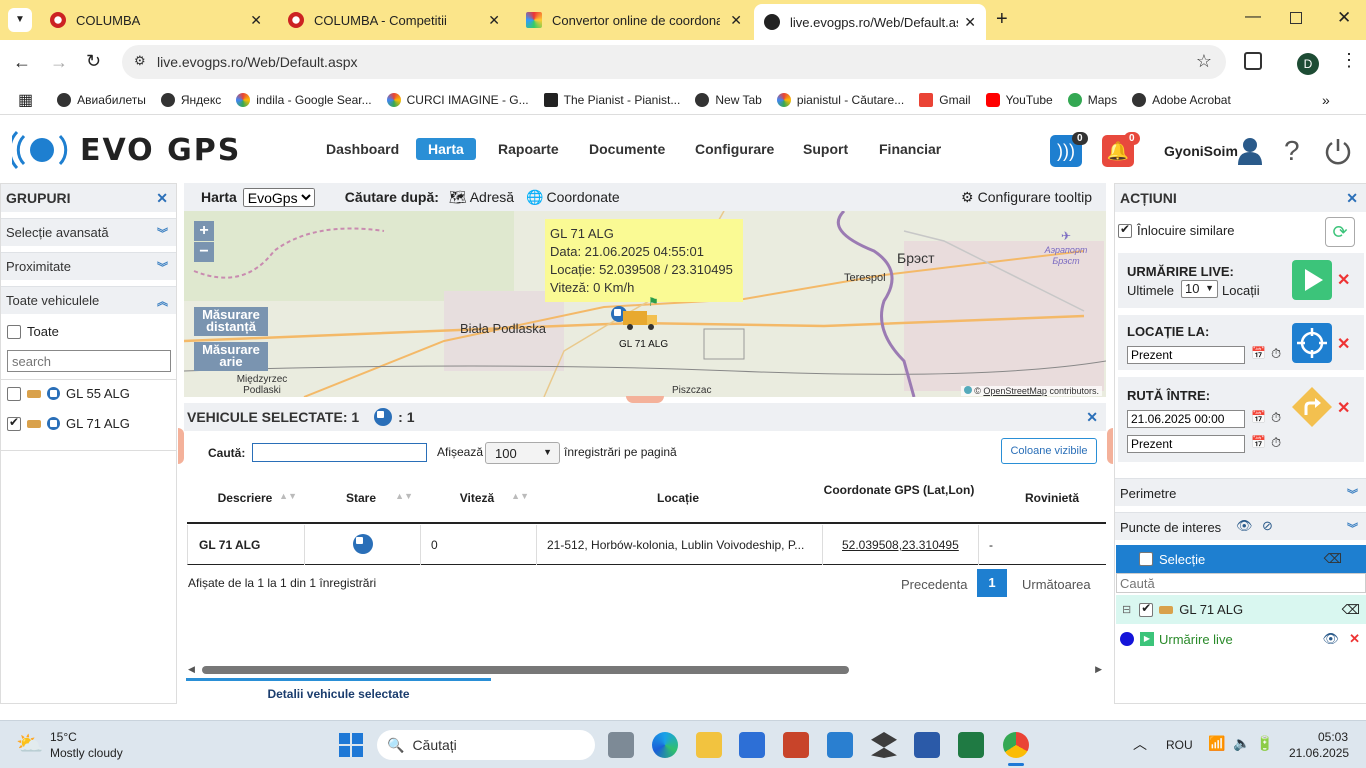  I want to click on powerpoint-icon, so click(796, 745).